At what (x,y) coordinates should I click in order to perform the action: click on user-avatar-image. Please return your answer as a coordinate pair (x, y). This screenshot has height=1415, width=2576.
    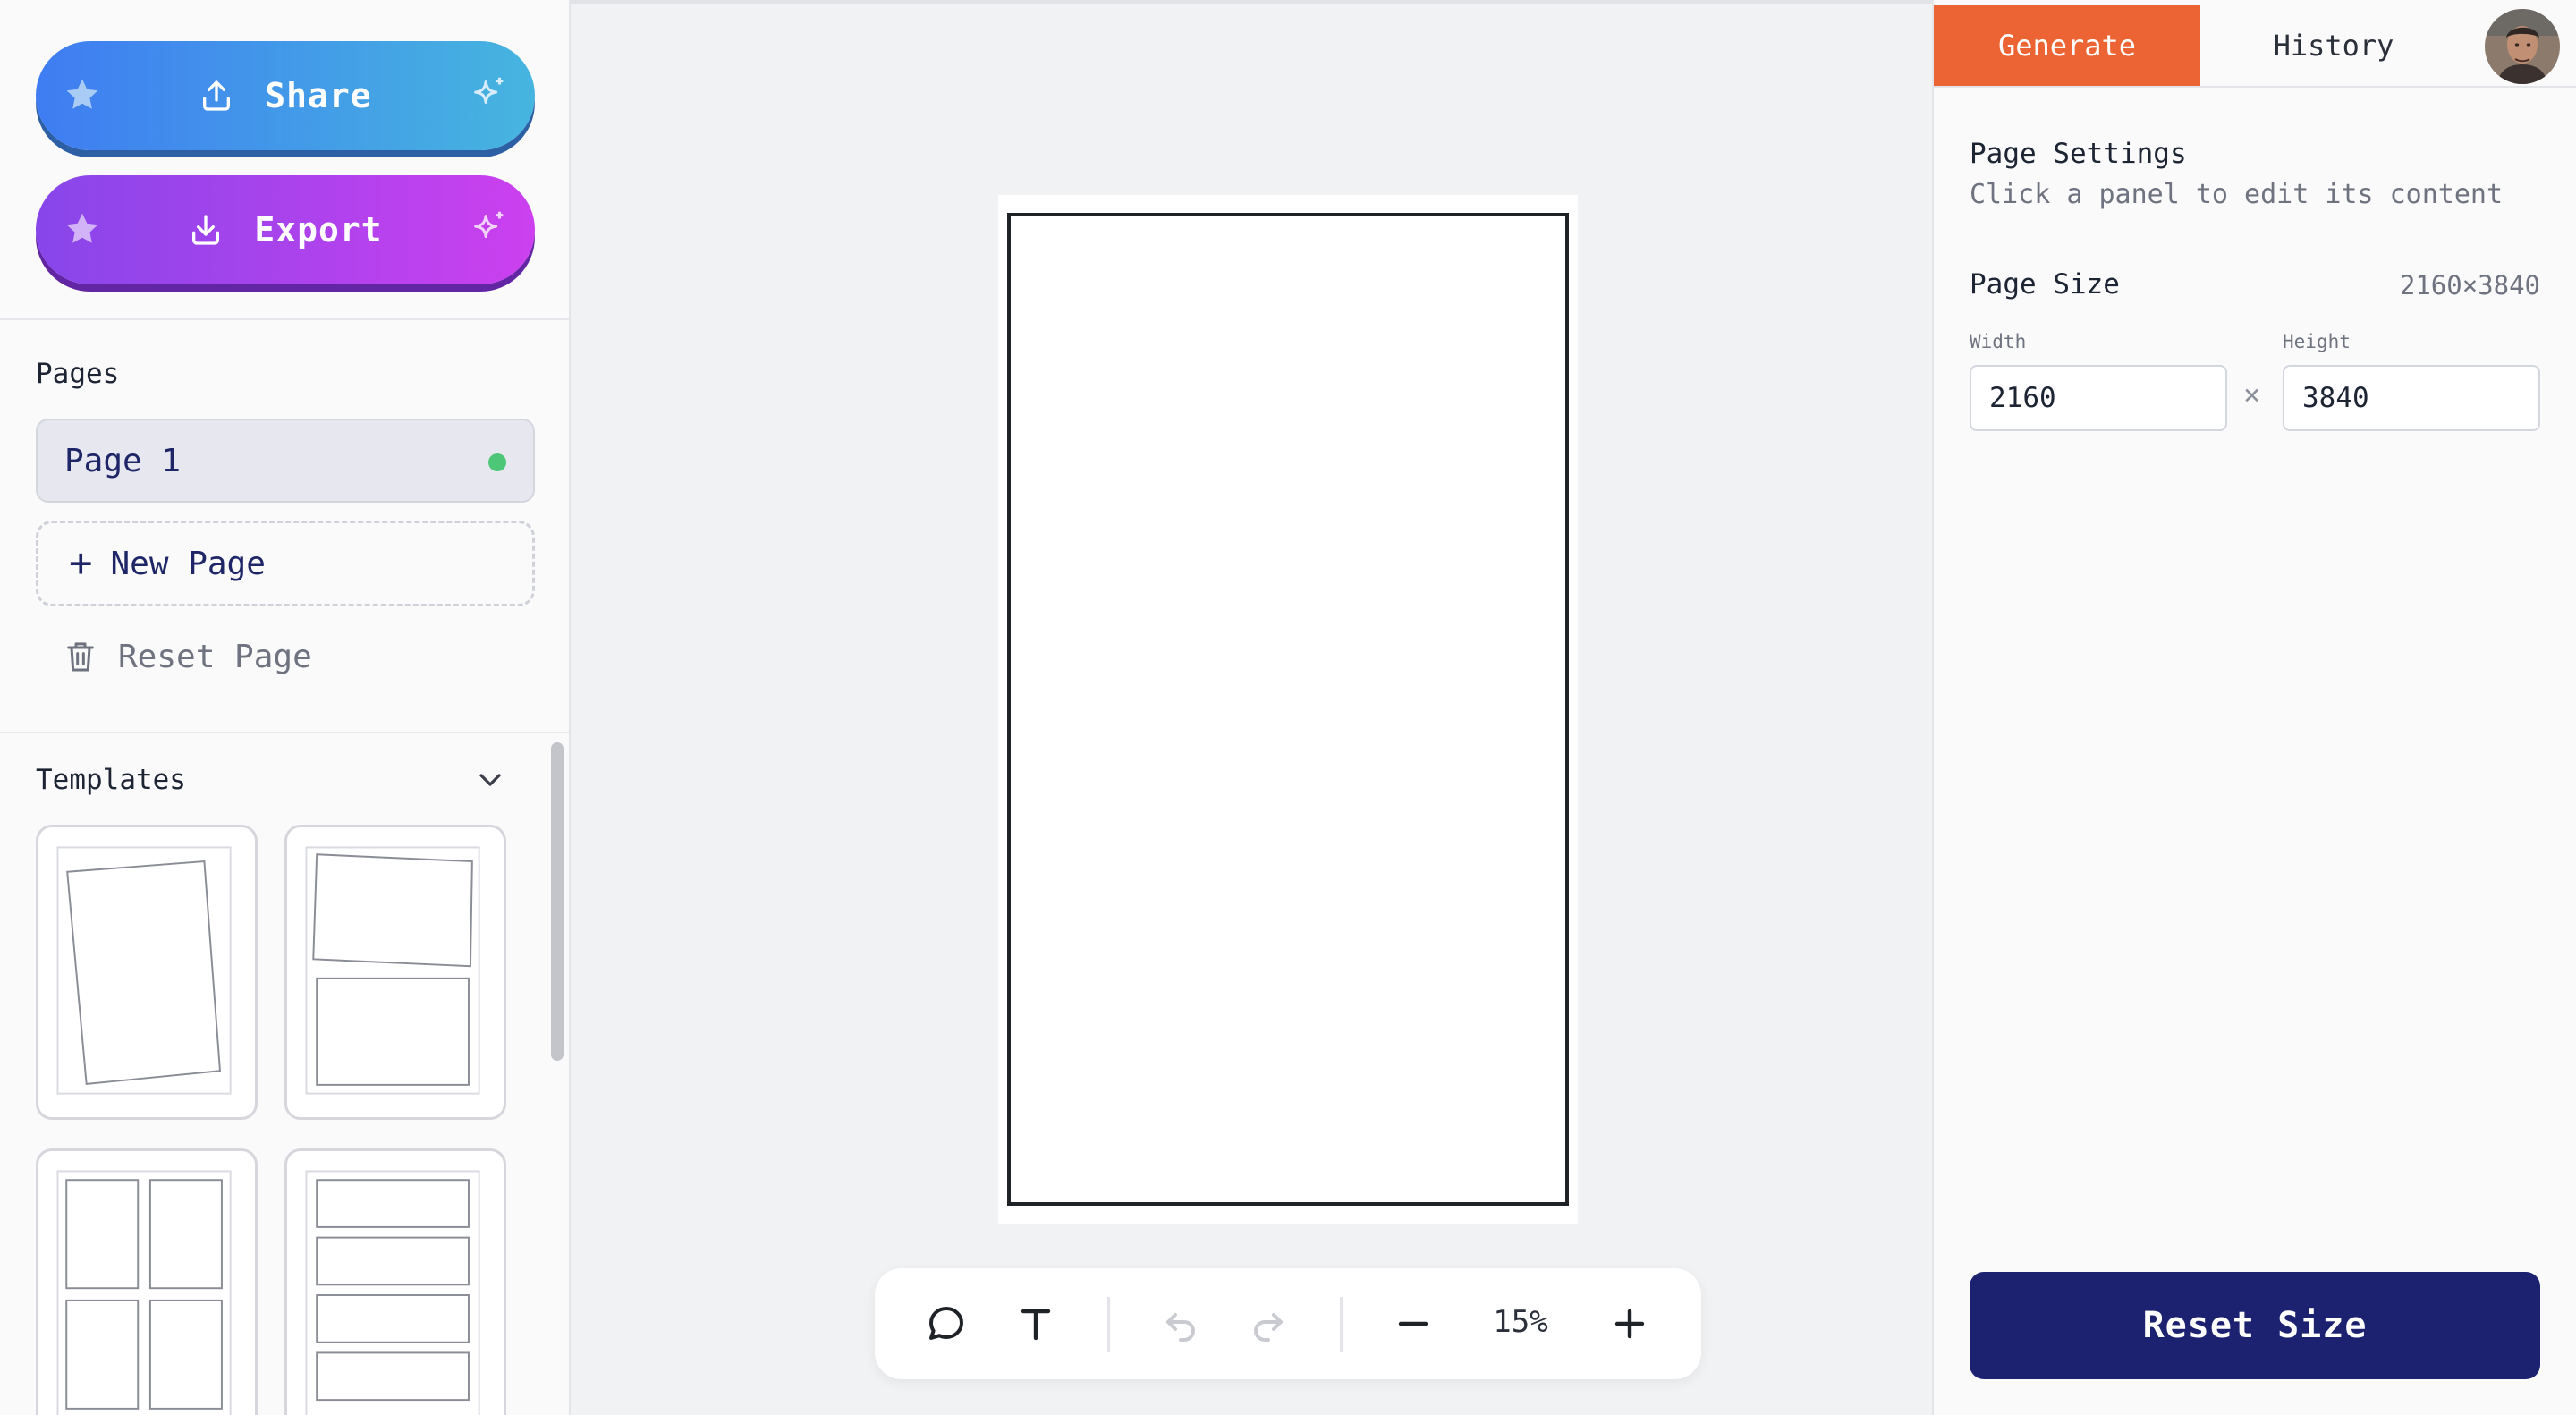
    Looking at the image, I should click on (2522, 46).